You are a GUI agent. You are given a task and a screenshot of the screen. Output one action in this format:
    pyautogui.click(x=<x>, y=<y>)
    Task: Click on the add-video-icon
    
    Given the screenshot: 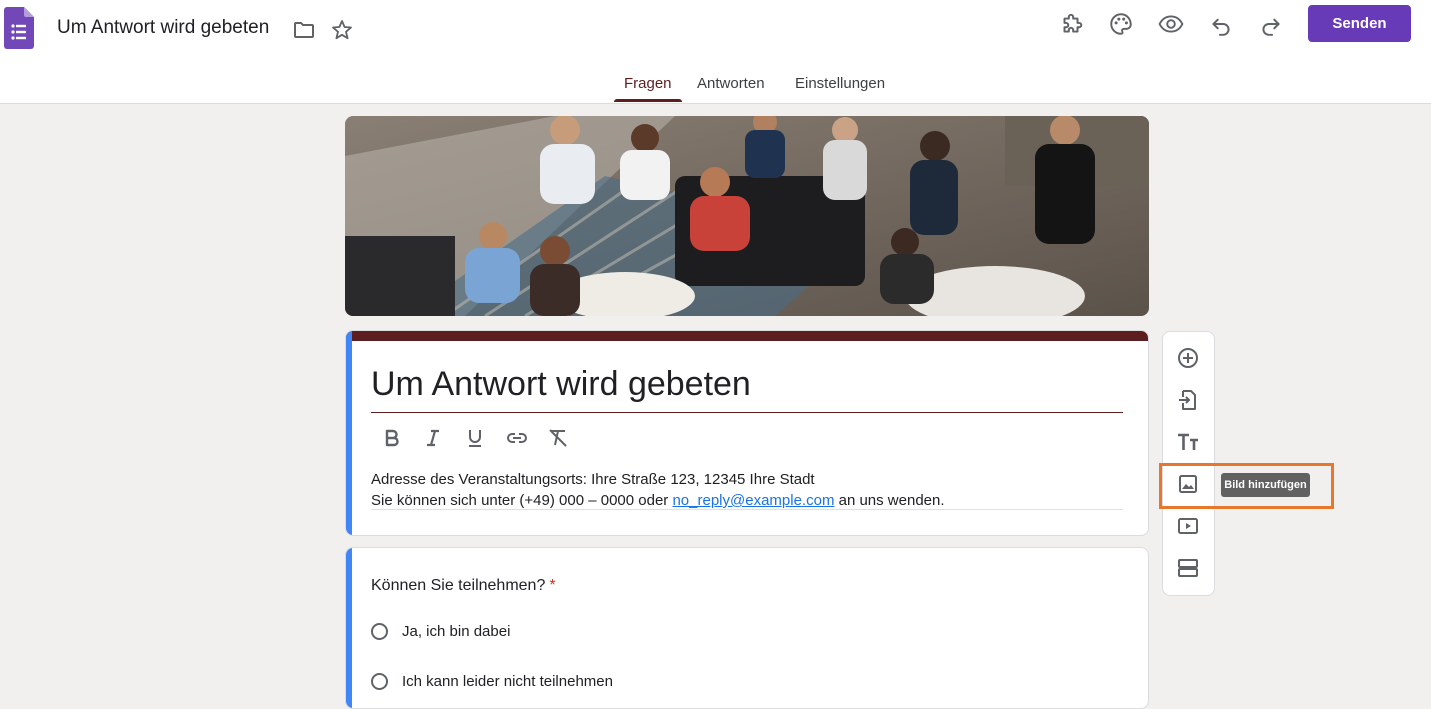 What is the action you would take?
    pyautogui.click(x=1188, y=526)
    